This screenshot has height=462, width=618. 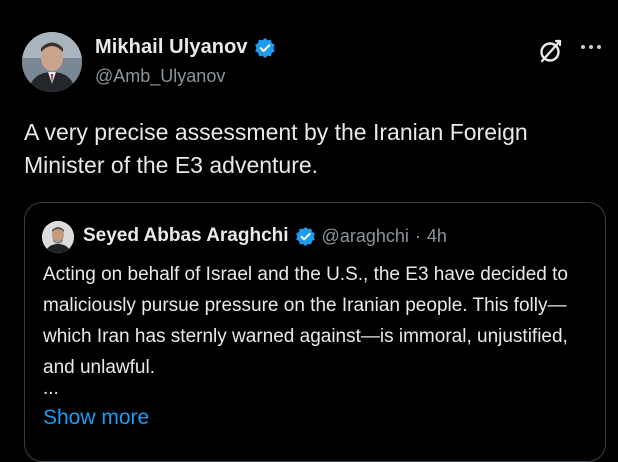 What do you see at coordinates (52, 62) in the screenshot?
I see `author-avatar` at bounding box center [52, 62].